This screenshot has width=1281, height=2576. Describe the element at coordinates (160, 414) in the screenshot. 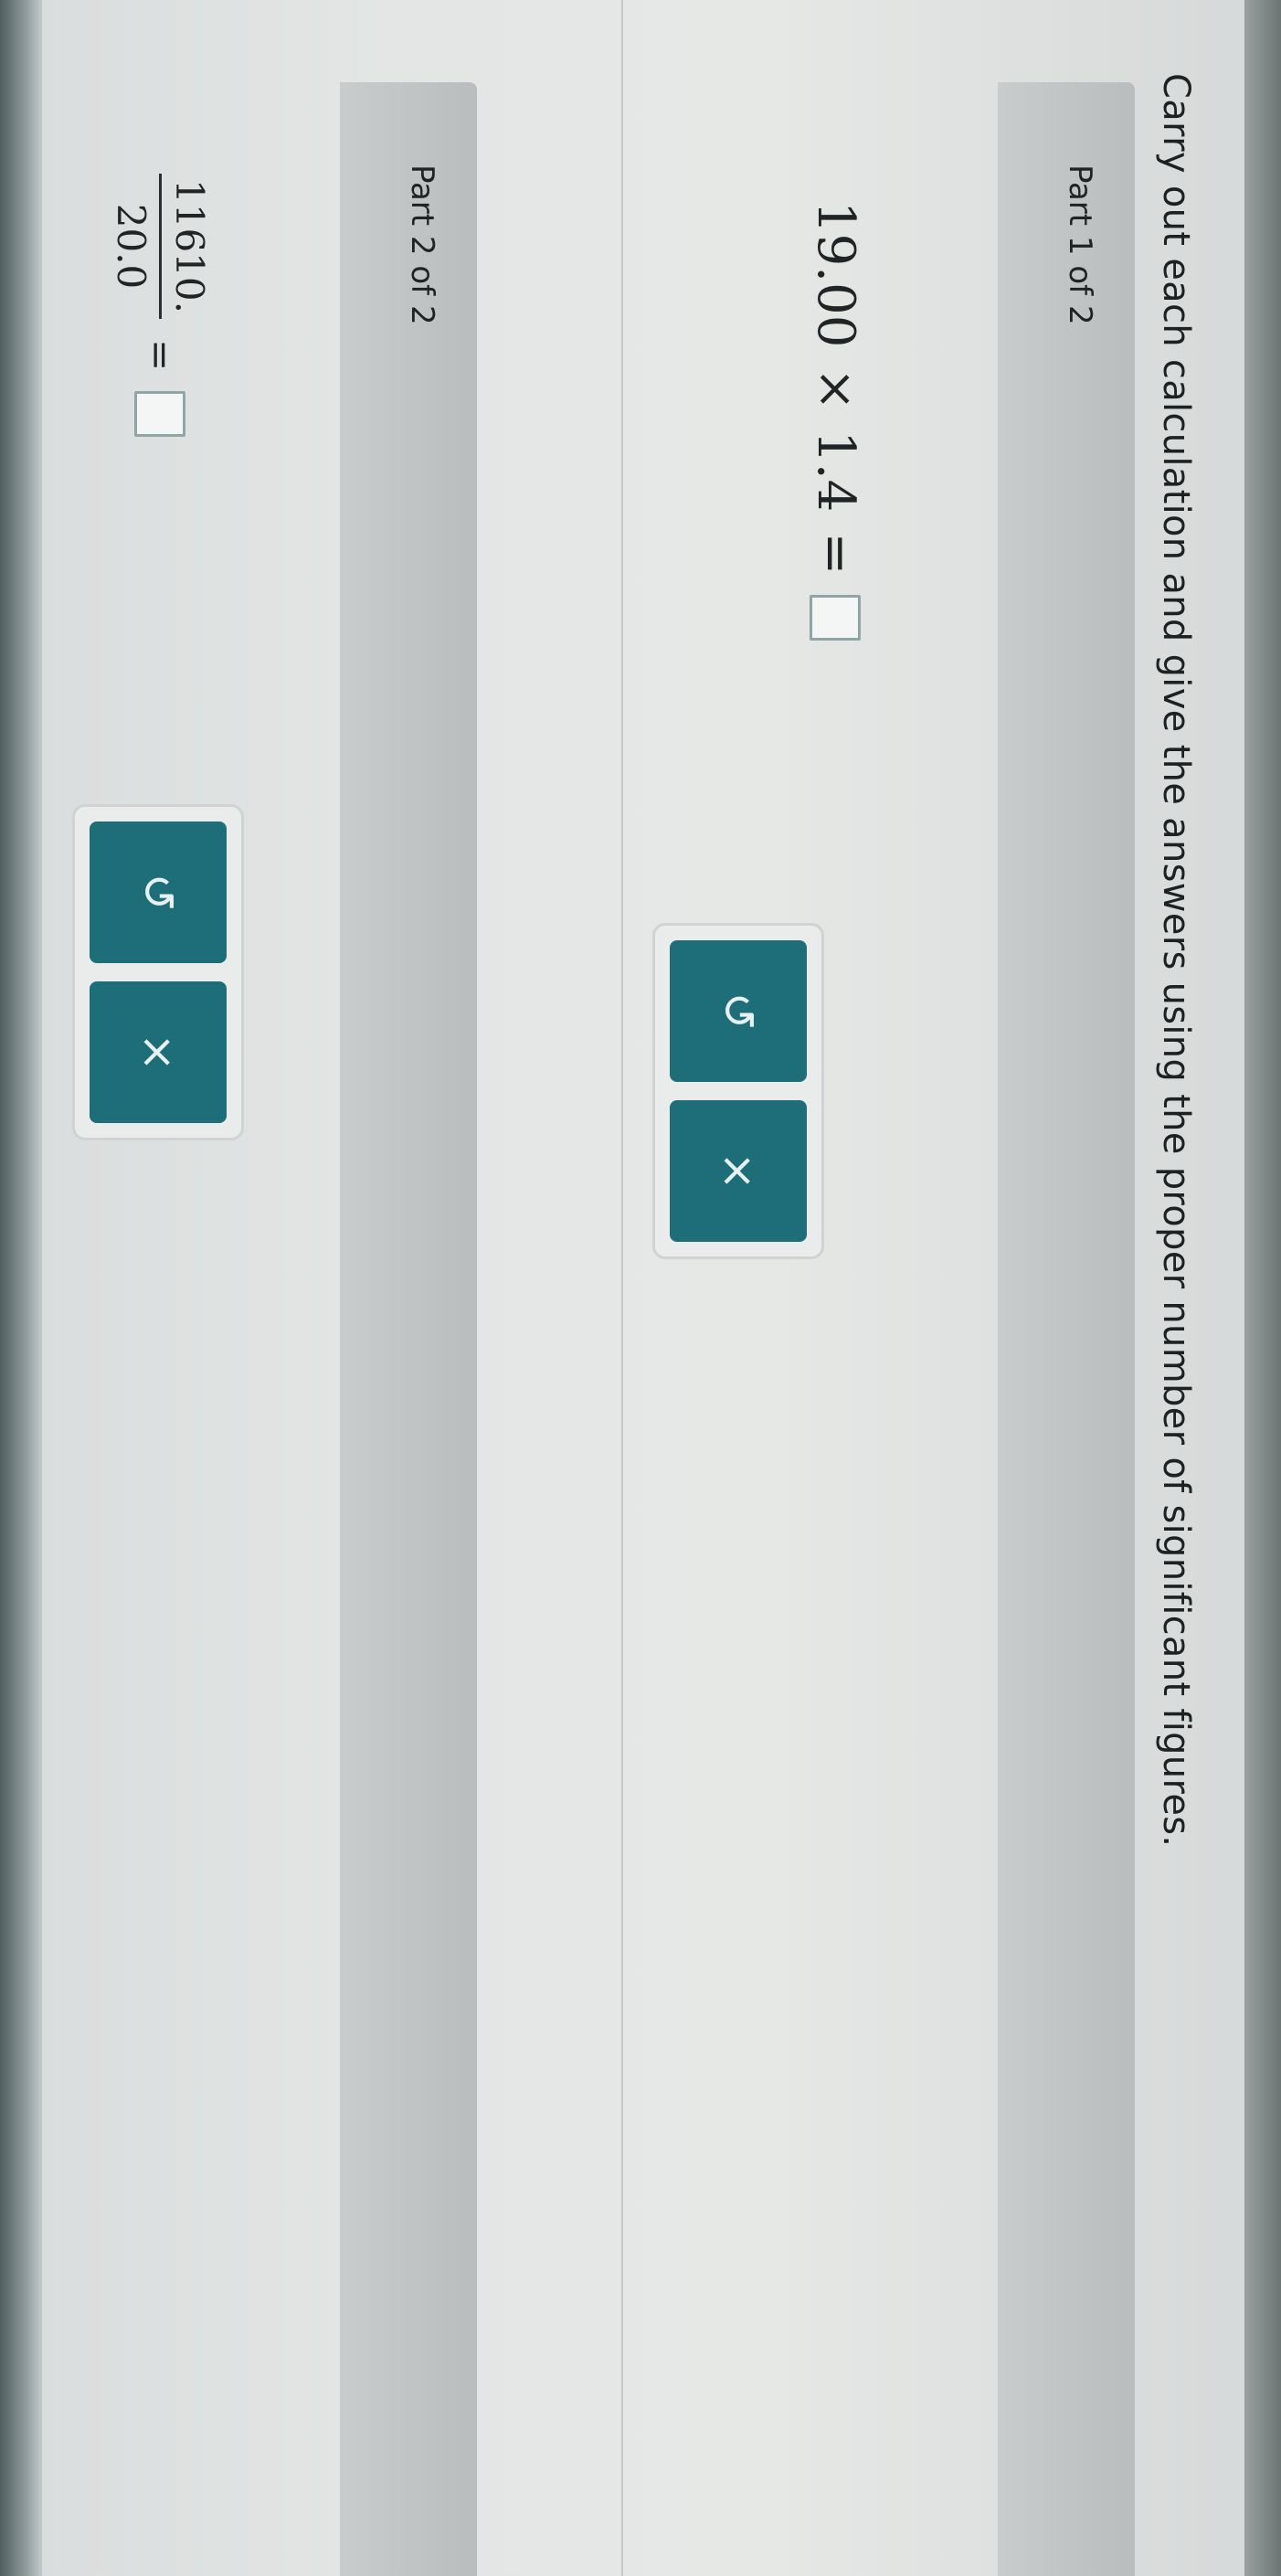

I see `part-2-answer-input` at that location.